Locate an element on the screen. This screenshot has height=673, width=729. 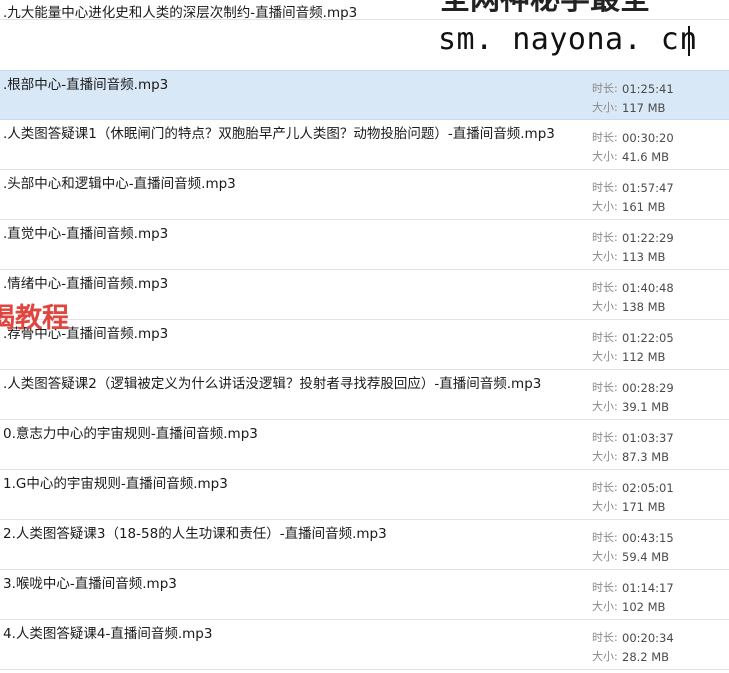
file-name: 1.G中心的宇宙规则-直播间音频.mp3 is located at coordinates (115, 484).